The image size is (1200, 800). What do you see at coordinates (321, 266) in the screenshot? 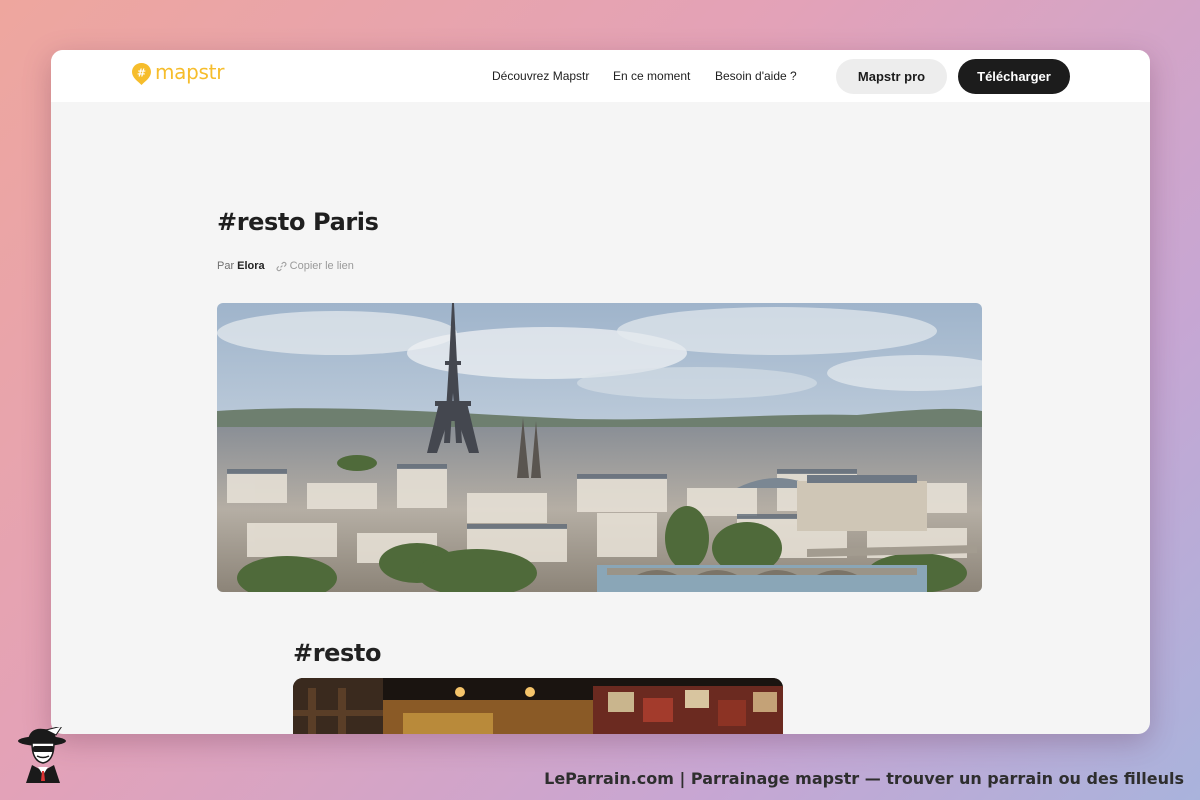
I see `copy-link-label: Copier le lien` at bounding box center [321, 266].